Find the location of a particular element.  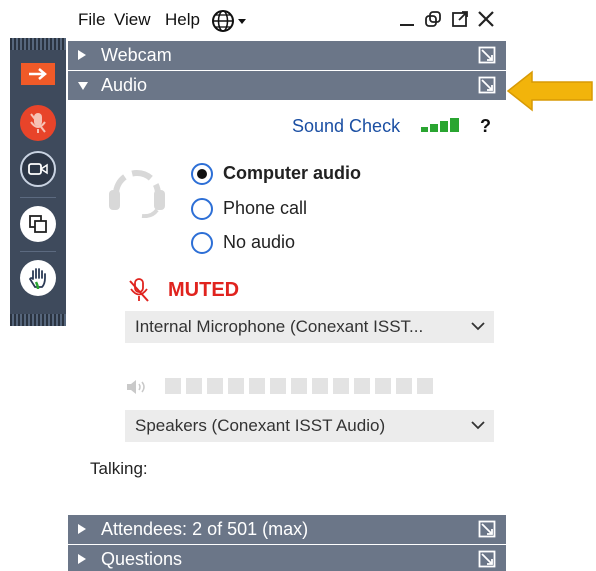

camera-icon is located at coordinates (38, 169).